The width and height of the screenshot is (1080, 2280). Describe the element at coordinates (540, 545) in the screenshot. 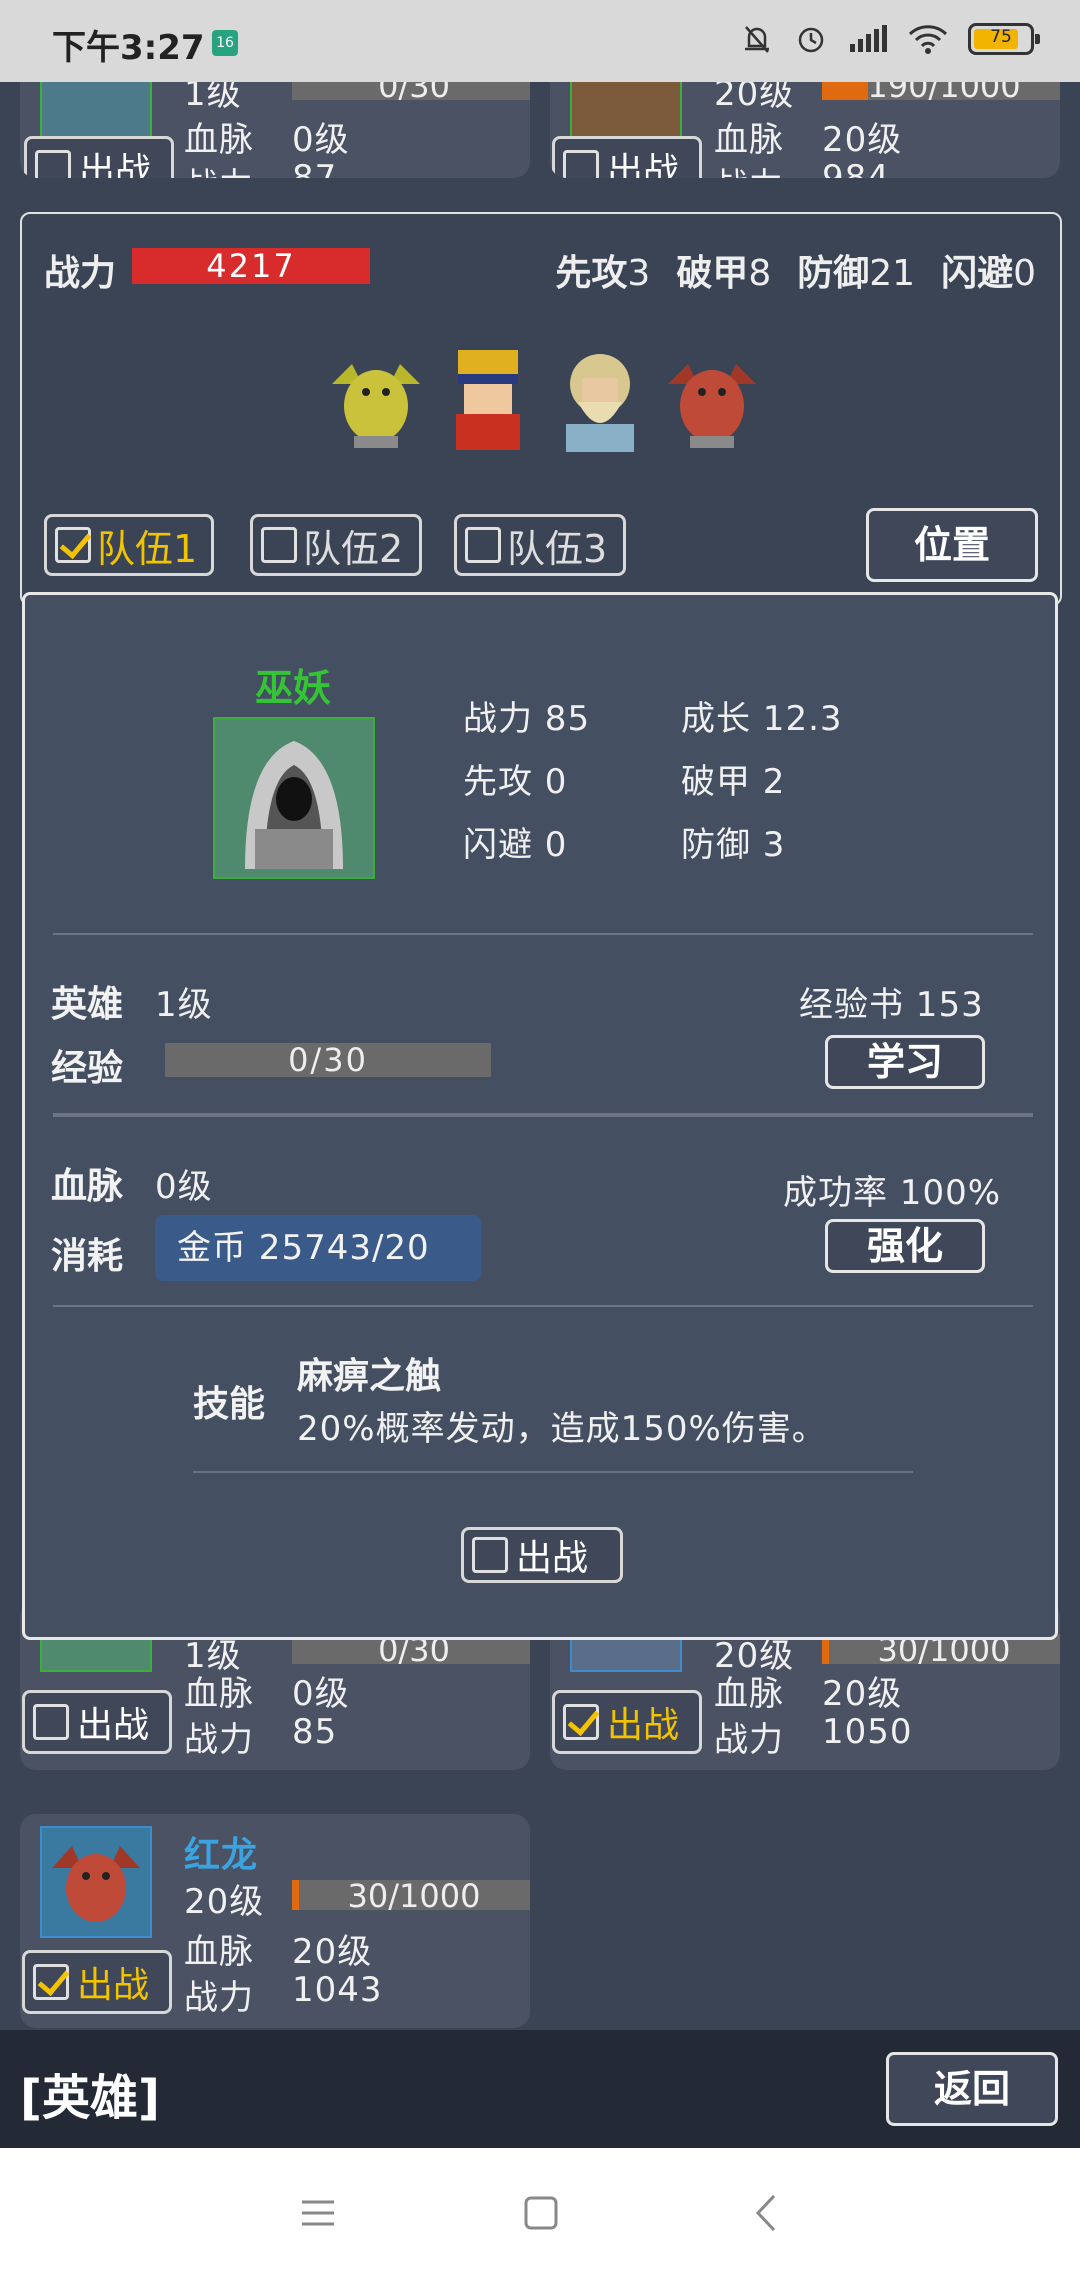

I see `tab-team-3: 队伍3` at that location.